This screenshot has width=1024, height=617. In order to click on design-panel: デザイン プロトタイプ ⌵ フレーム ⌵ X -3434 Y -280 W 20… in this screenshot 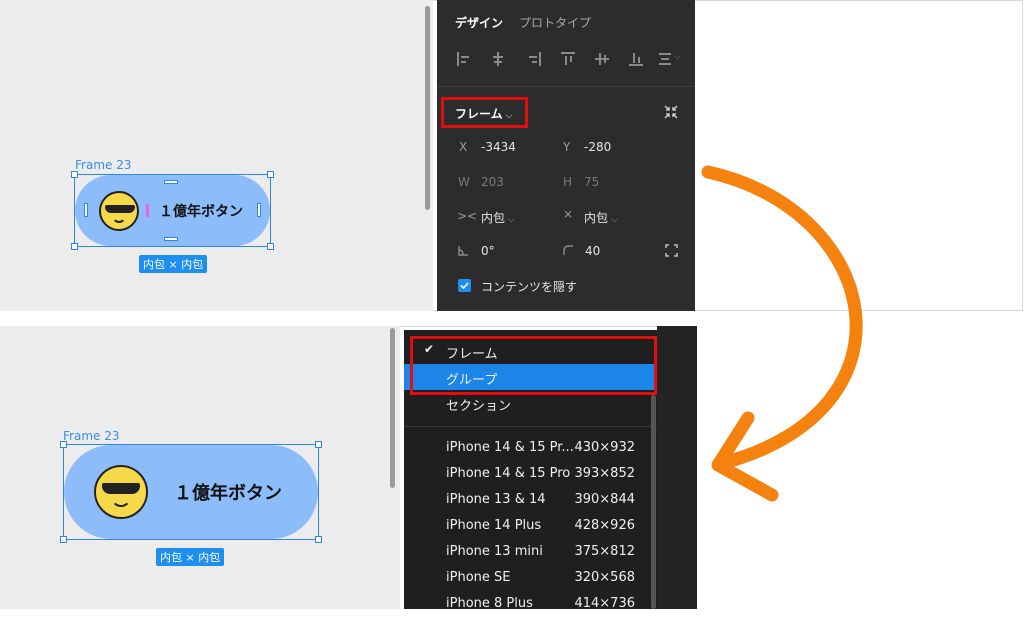, I will do `click(566, 155)`.